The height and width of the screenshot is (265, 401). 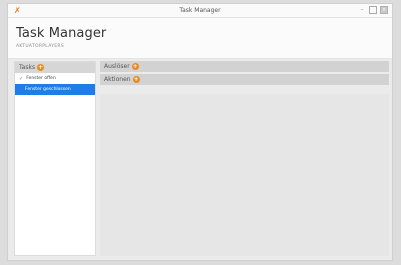 I want to click on section-label: Aktionen, so click(x=117, y=79).